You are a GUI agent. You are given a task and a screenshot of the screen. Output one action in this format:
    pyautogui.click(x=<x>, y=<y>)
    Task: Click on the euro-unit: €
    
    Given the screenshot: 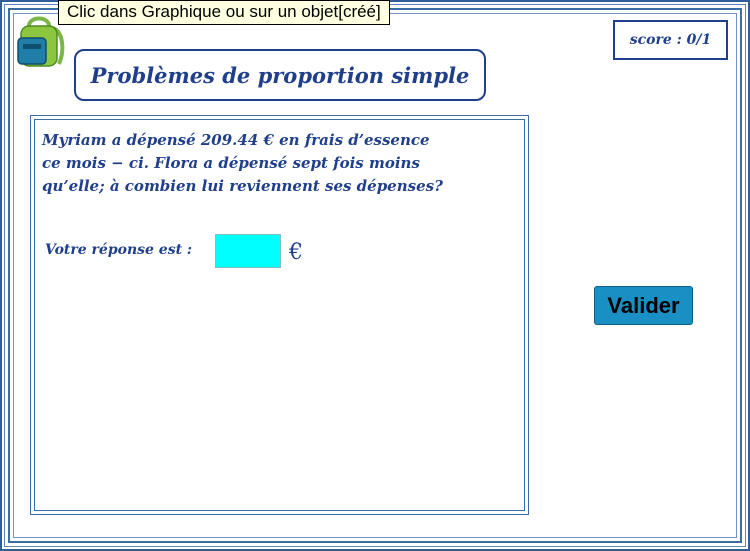 What is the action you would take?
    pyautogui.click(x=296, y=252)
    